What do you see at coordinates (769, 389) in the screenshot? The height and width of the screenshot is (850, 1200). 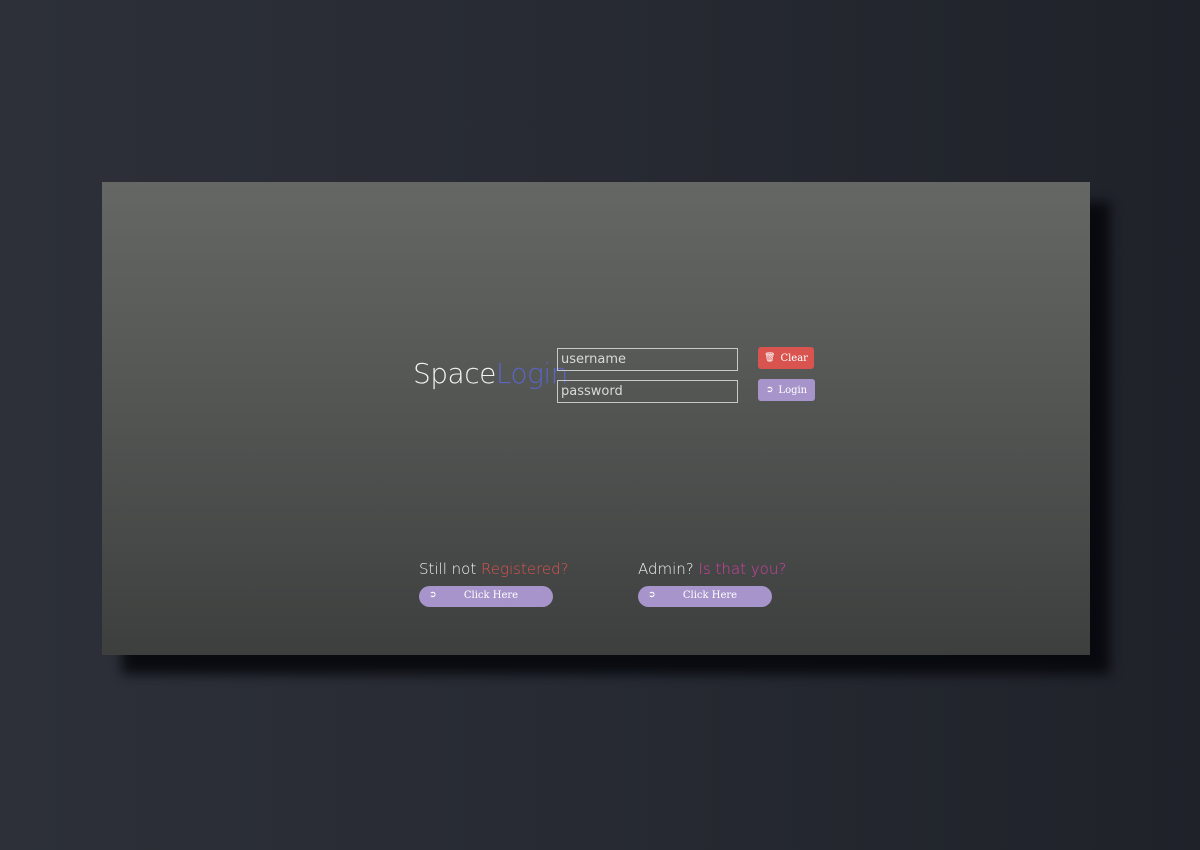 I see `sign-in-icon: ➲` at bounding box center [769, 389].